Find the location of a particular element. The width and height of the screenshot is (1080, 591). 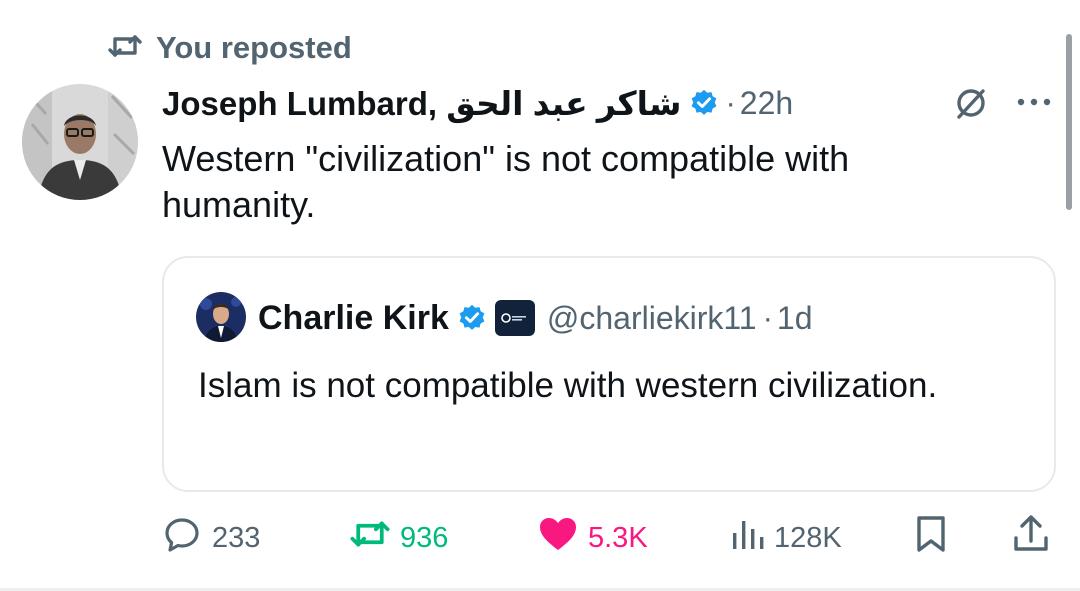

affiliation-badge-icon is located at coordinates (514, 318).